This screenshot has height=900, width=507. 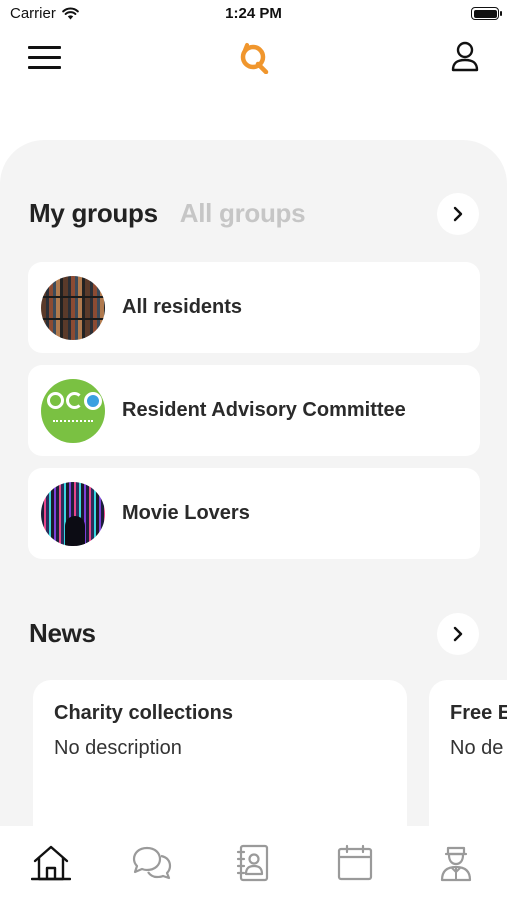 I want to click on news-title: News, so click(x=62, y=633).